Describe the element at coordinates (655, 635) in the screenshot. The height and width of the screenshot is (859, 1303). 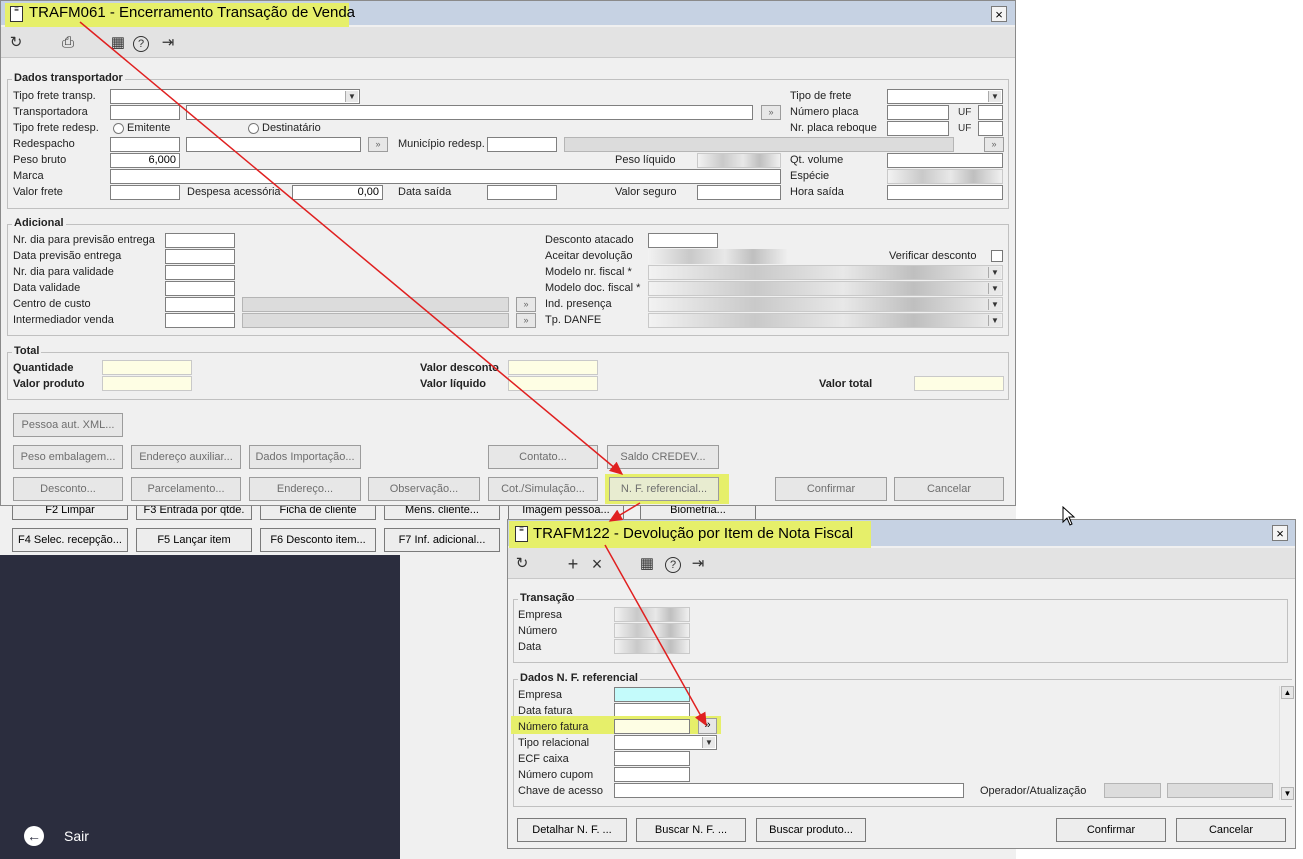
I see `arrow-title-to-lookup` at that location.